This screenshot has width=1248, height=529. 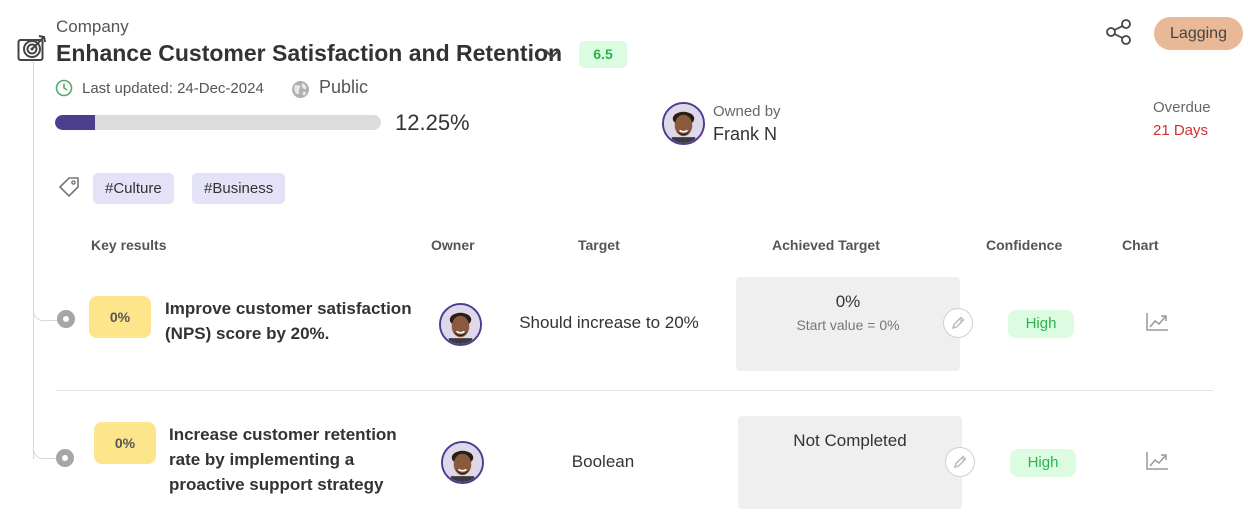 I want to click on tree-line, so click(x=33, y=260).